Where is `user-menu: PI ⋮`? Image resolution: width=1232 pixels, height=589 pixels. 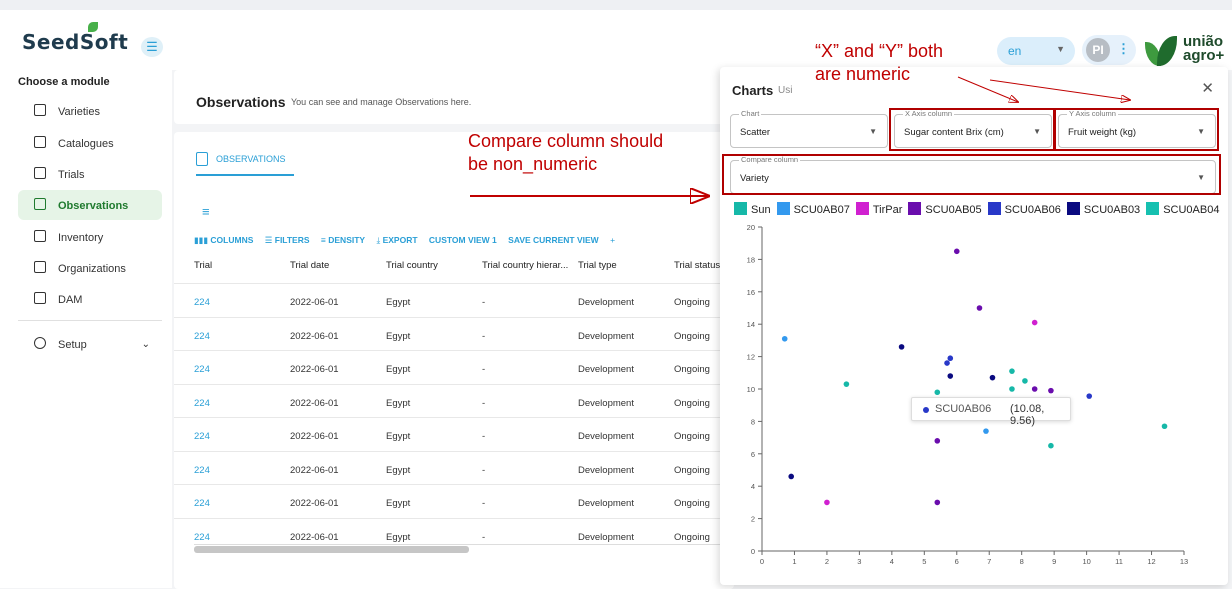
user-menu: PI ⋮ is located at coordinates (1109, 50).